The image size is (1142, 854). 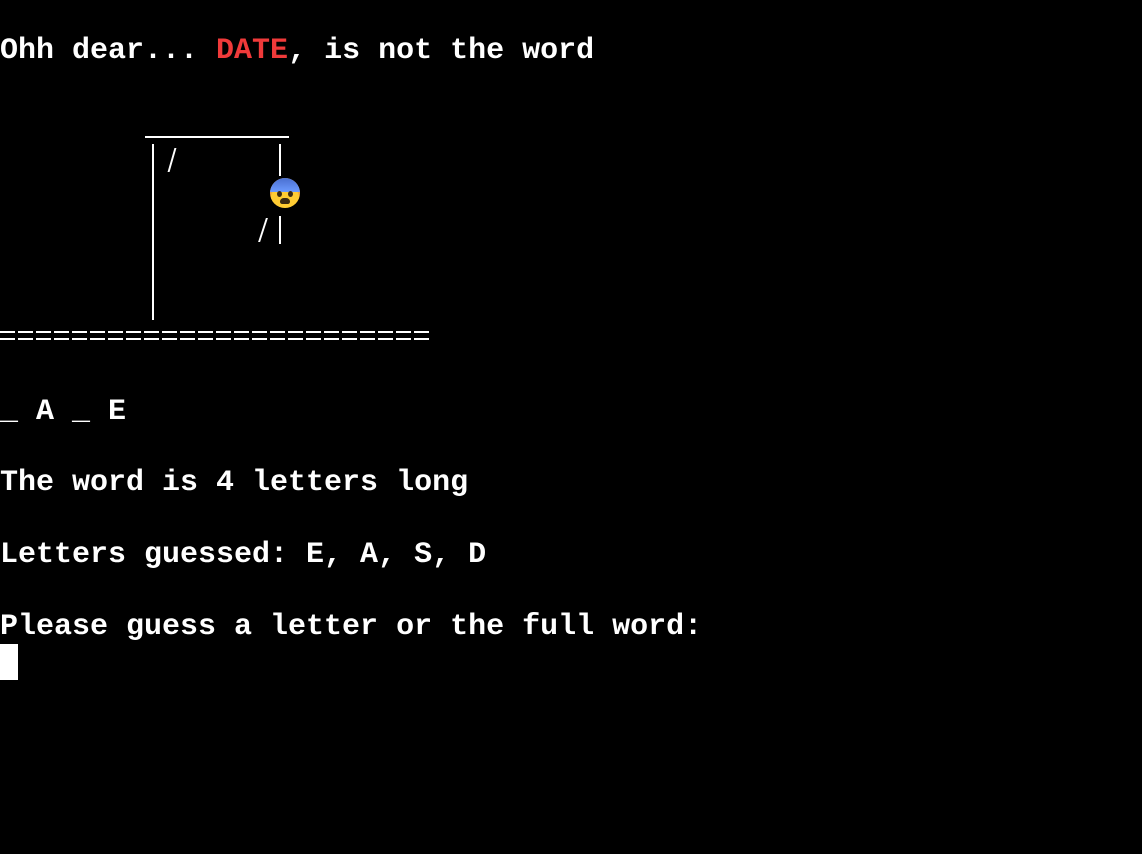 I want to click on fearful-face-icon, so click(x=285, y=193).